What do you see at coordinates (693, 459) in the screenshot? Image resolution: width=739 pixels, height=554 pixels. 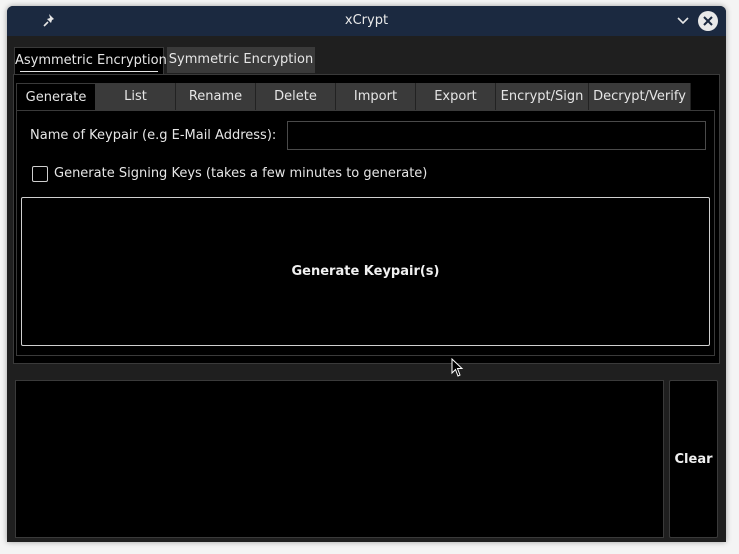 I see `clear-button: Clear` at bounding box center [693, 459].